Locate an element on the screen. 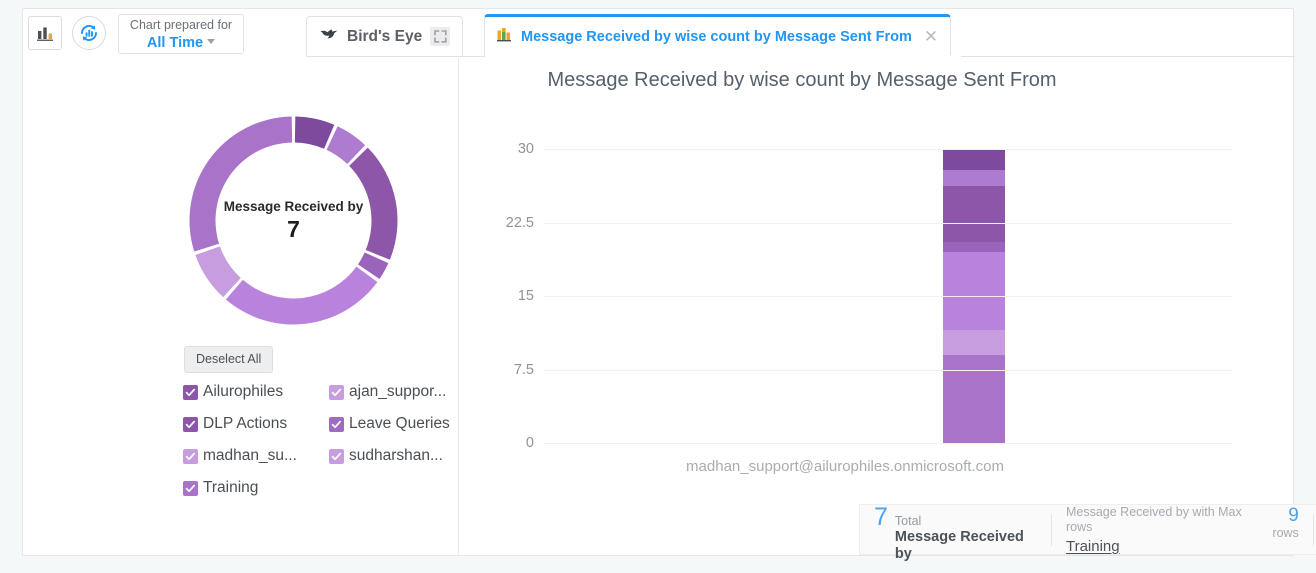 The image size is (1316, 573). legend-item-label: DLP Actions is located at coordinates (245, 423).